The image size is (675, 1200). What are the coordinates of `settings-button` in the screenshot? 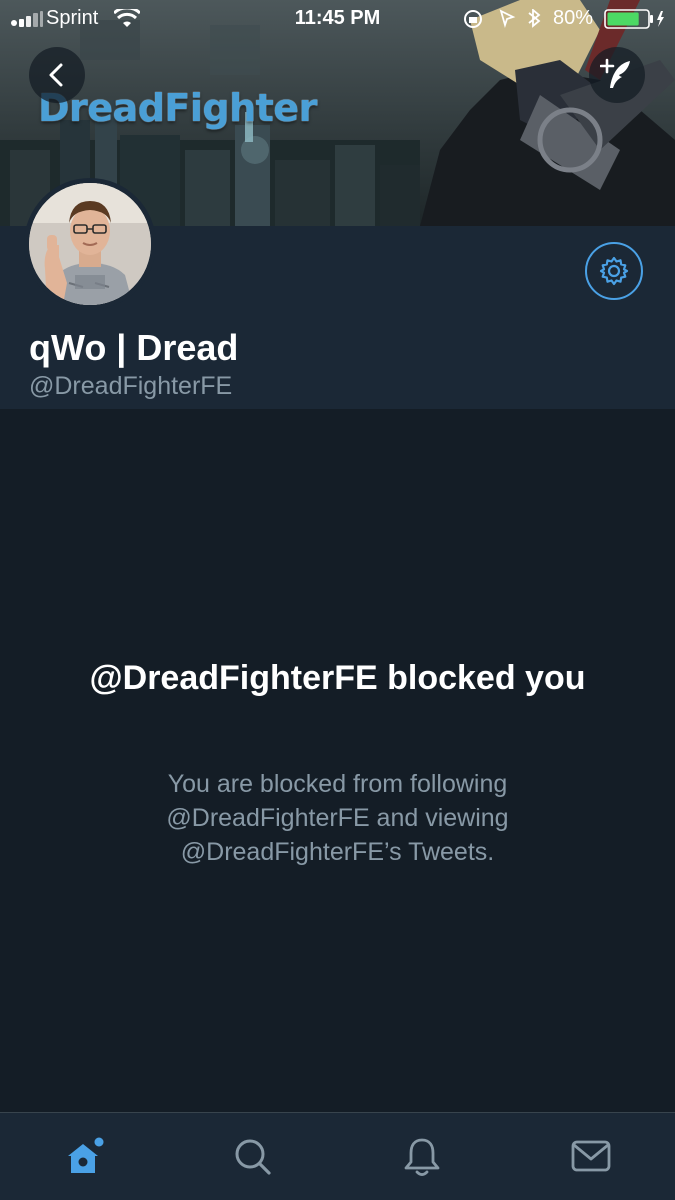 It's located at (614, 271).